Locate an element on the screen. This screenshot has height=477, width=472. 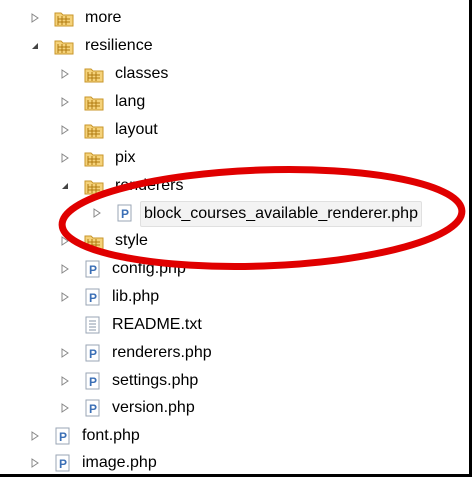
tree-item-block-courses-available-renderer: P block_courses_available_renderer.php is located at coordinates (234, 213).